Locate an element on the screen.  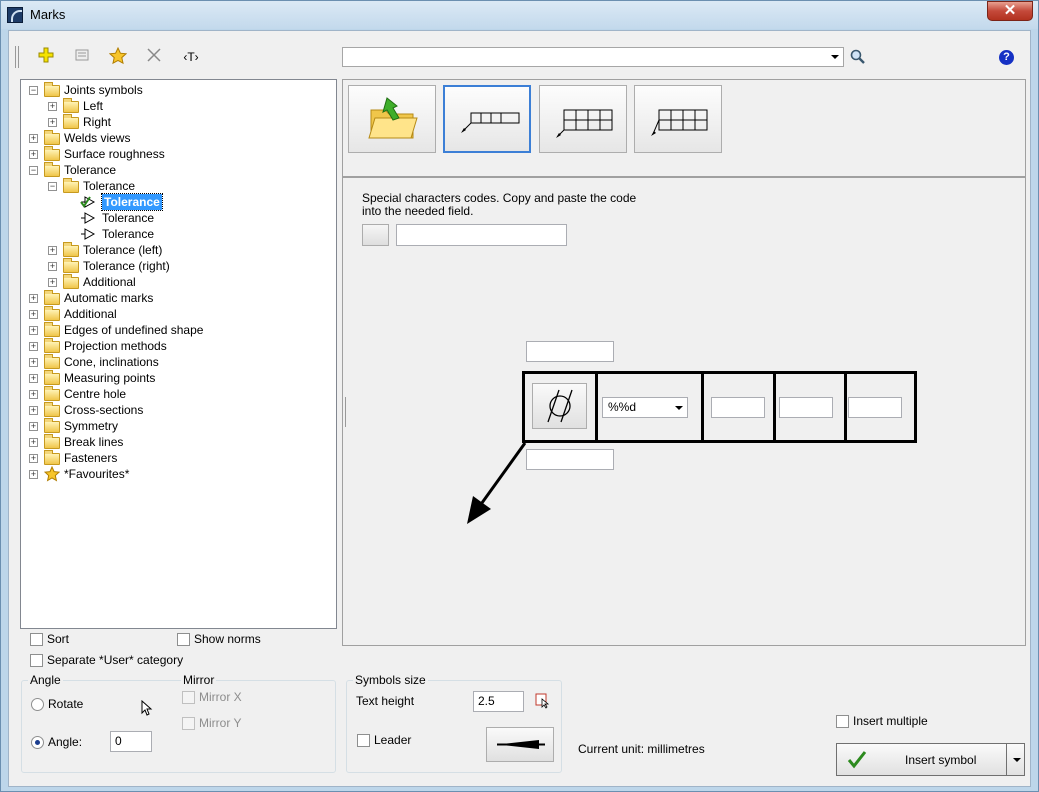
help-icon: ? is located at coordinates (1006, 57).